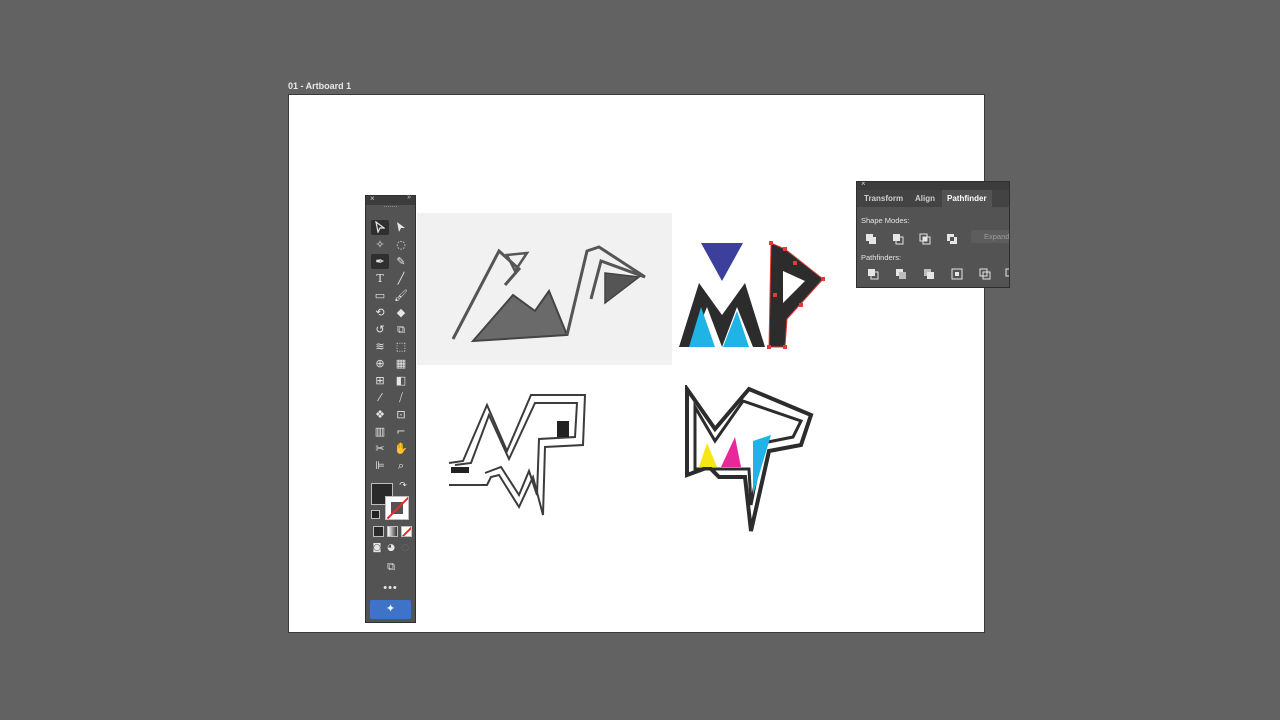 Image resolution: width=1280 pixels, height=720 pixels. What do you see at coordinates (752, 296) in the screenshot?
I see `vector-logo-colored-mp` at bounding box center [752, 296].